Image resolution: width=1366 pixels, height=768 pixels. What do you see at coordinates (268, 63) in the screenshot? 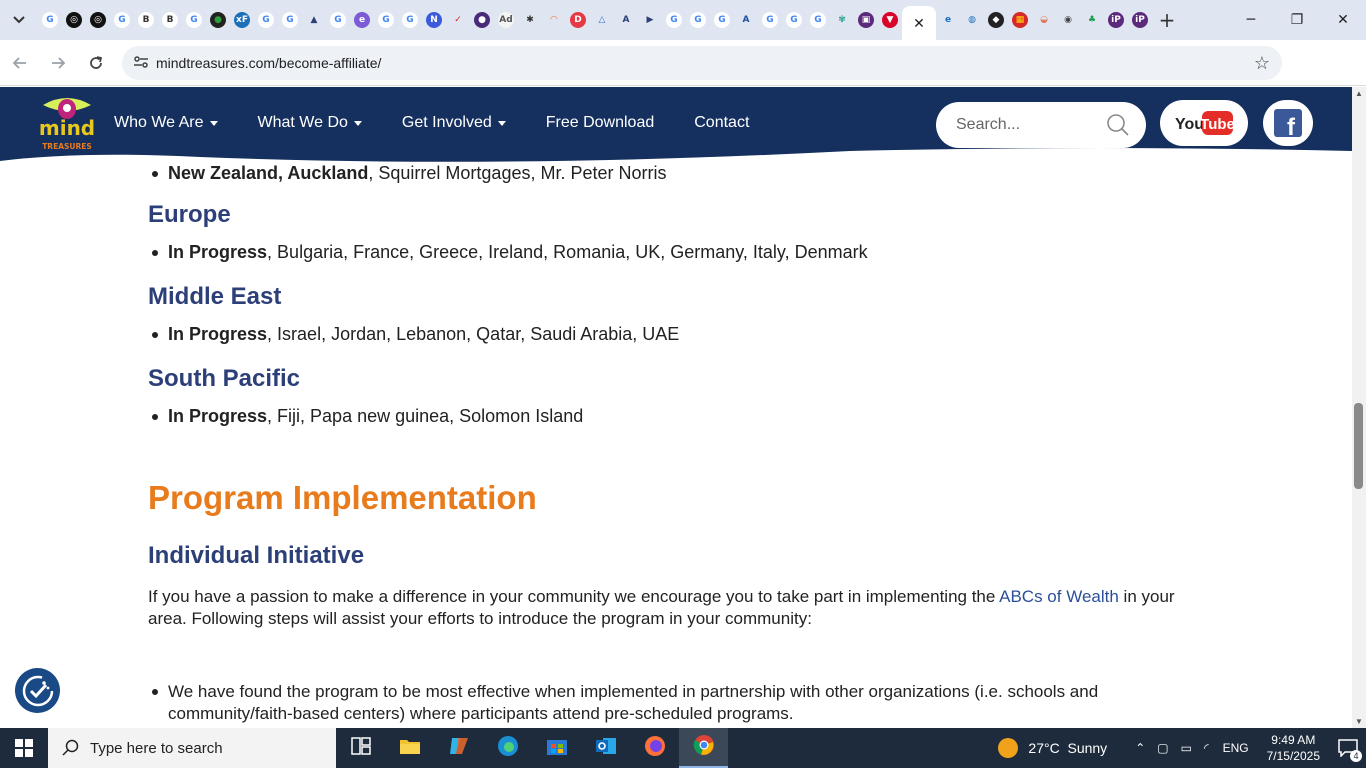
I see `url-text: mindtreasures.com/become-affiliate/` at bounding box center [268, 63].